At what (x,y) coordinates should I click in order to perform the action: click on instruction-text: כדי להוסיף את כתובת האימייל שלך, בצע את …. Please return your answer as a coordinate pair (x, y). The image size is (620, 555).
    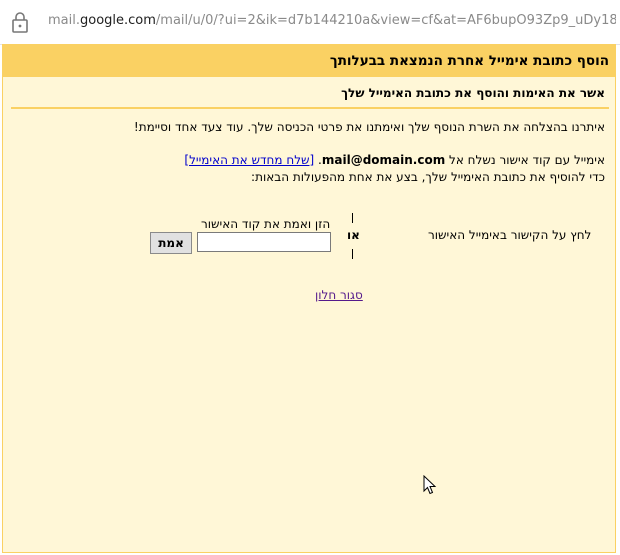
    Looking at the image, I should click on (428, 177).